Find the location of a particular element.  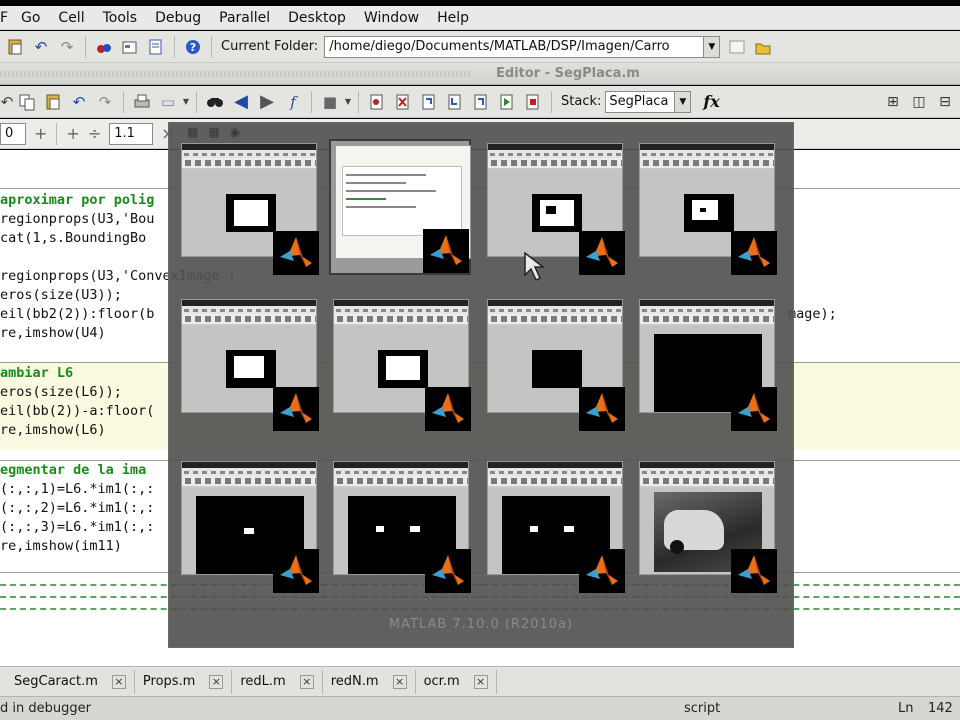

cell-value-input: 0 is located at coordinates (13, 133).